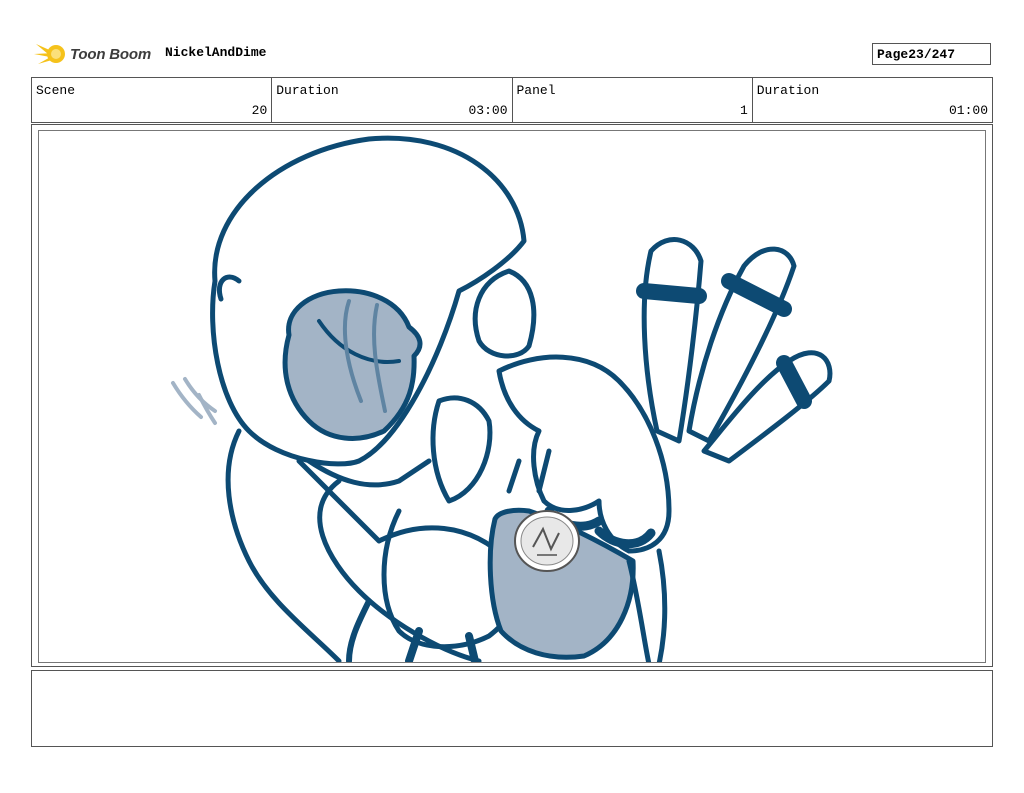 The image size is (1024, 793). What do you see at coordinates (893, 54) in the screenshot?
I see `page-label: Page` at bounding box center [893, 54].